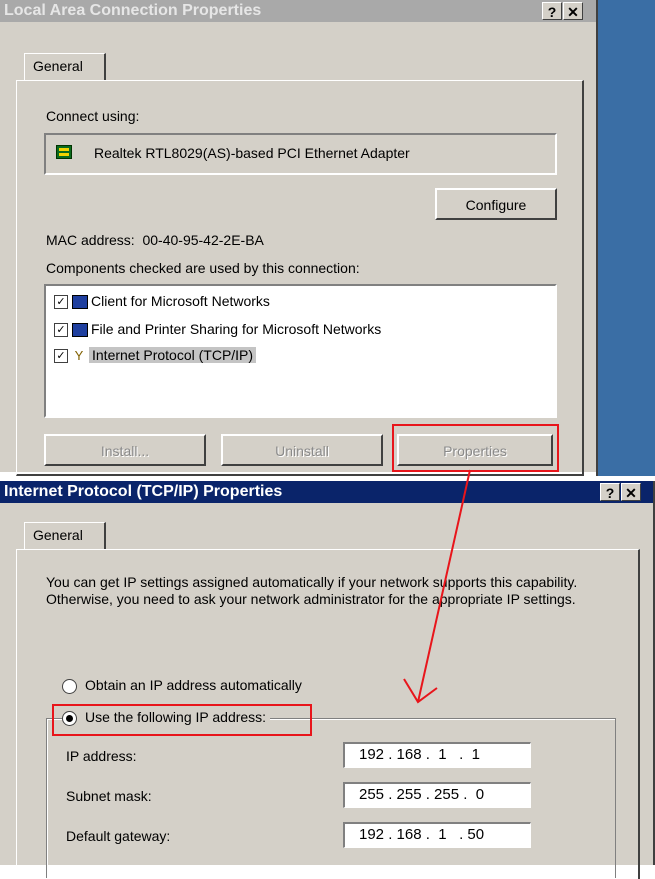 The height and width of the screenshot is (879, 655). What do you see at coordinates (444, 586) in the screenshot?
I see `annotation-arrow-line` at bounding box center [444, 586].